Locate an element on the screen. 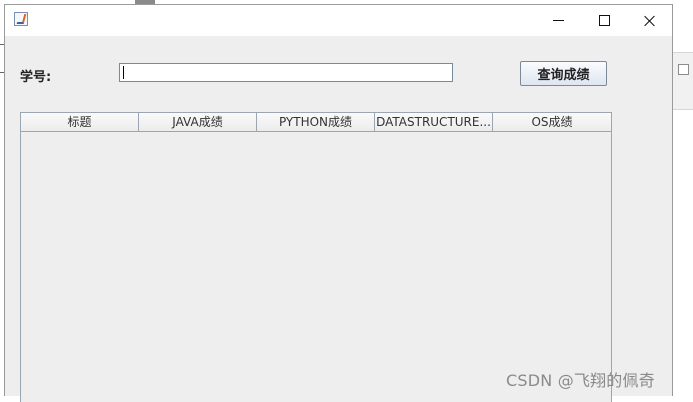  close-icon is located at coordinates (650, 21).